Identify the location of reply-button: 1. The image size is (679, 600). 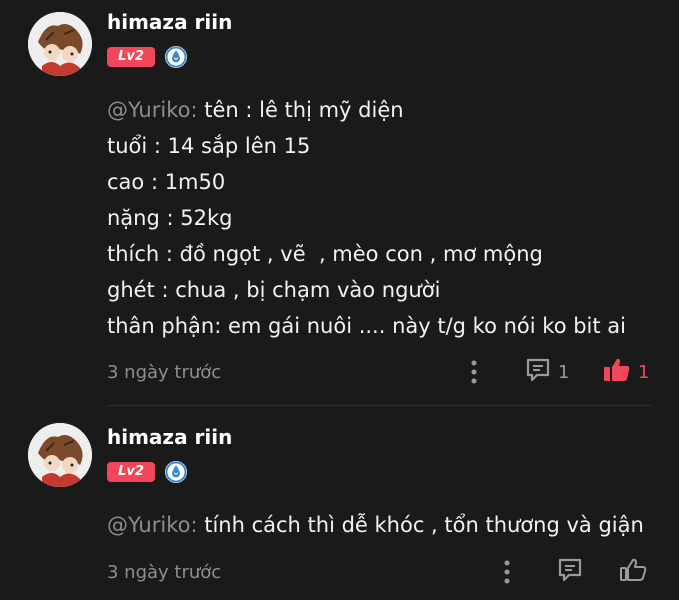
(546, 372).